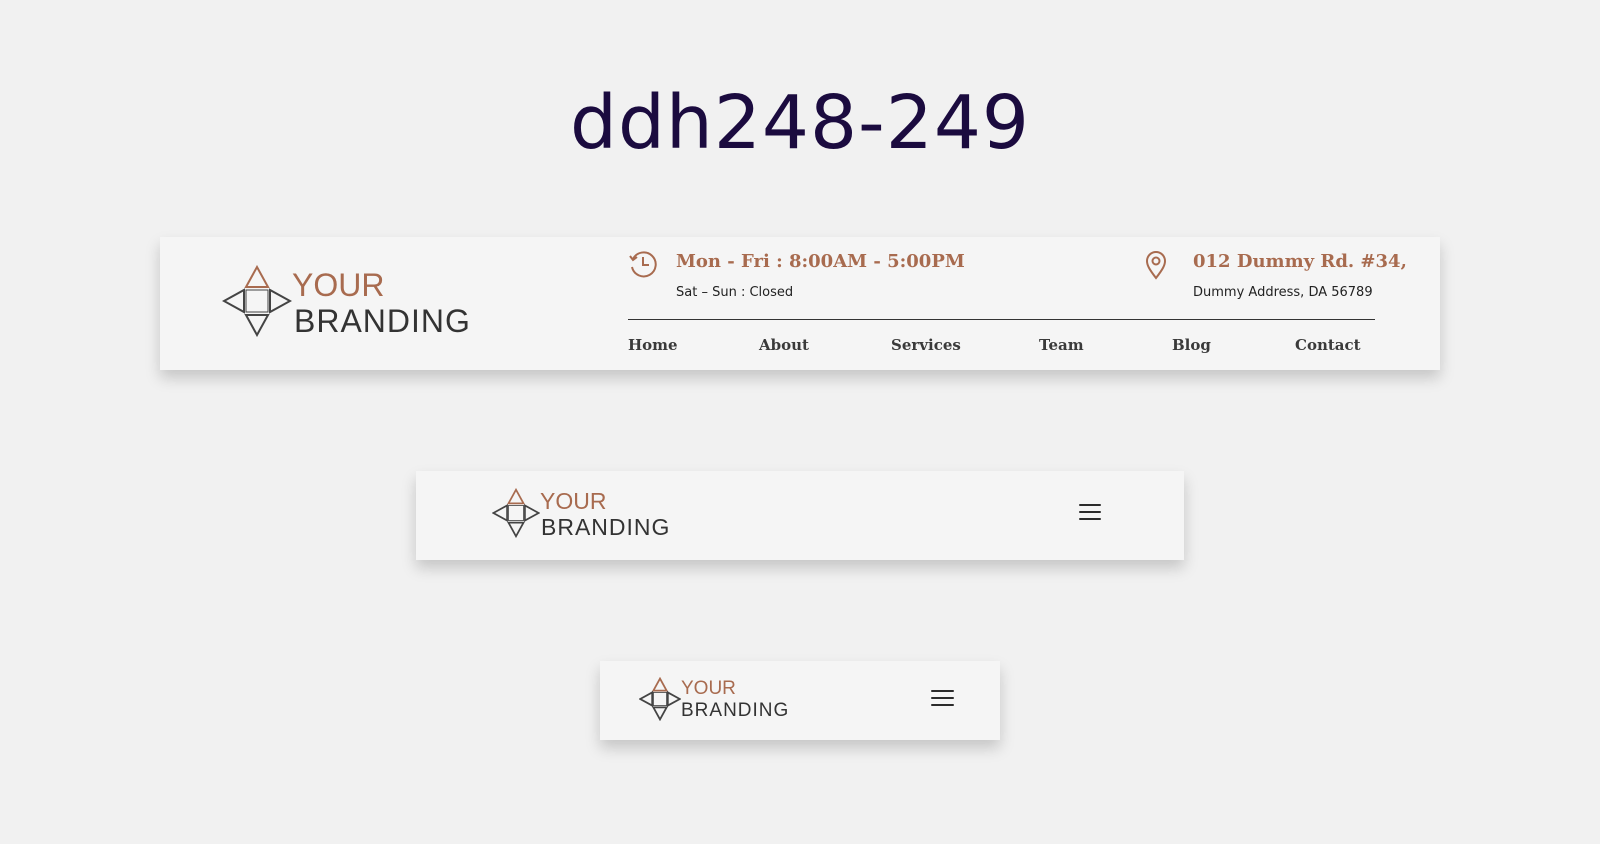 The width and height of the screenshot is (1600, 844). Describe the element at coordinates (1001, 347) in the screenshot. I see `main-nav: Home About Services Team Blog Contact` at that location.